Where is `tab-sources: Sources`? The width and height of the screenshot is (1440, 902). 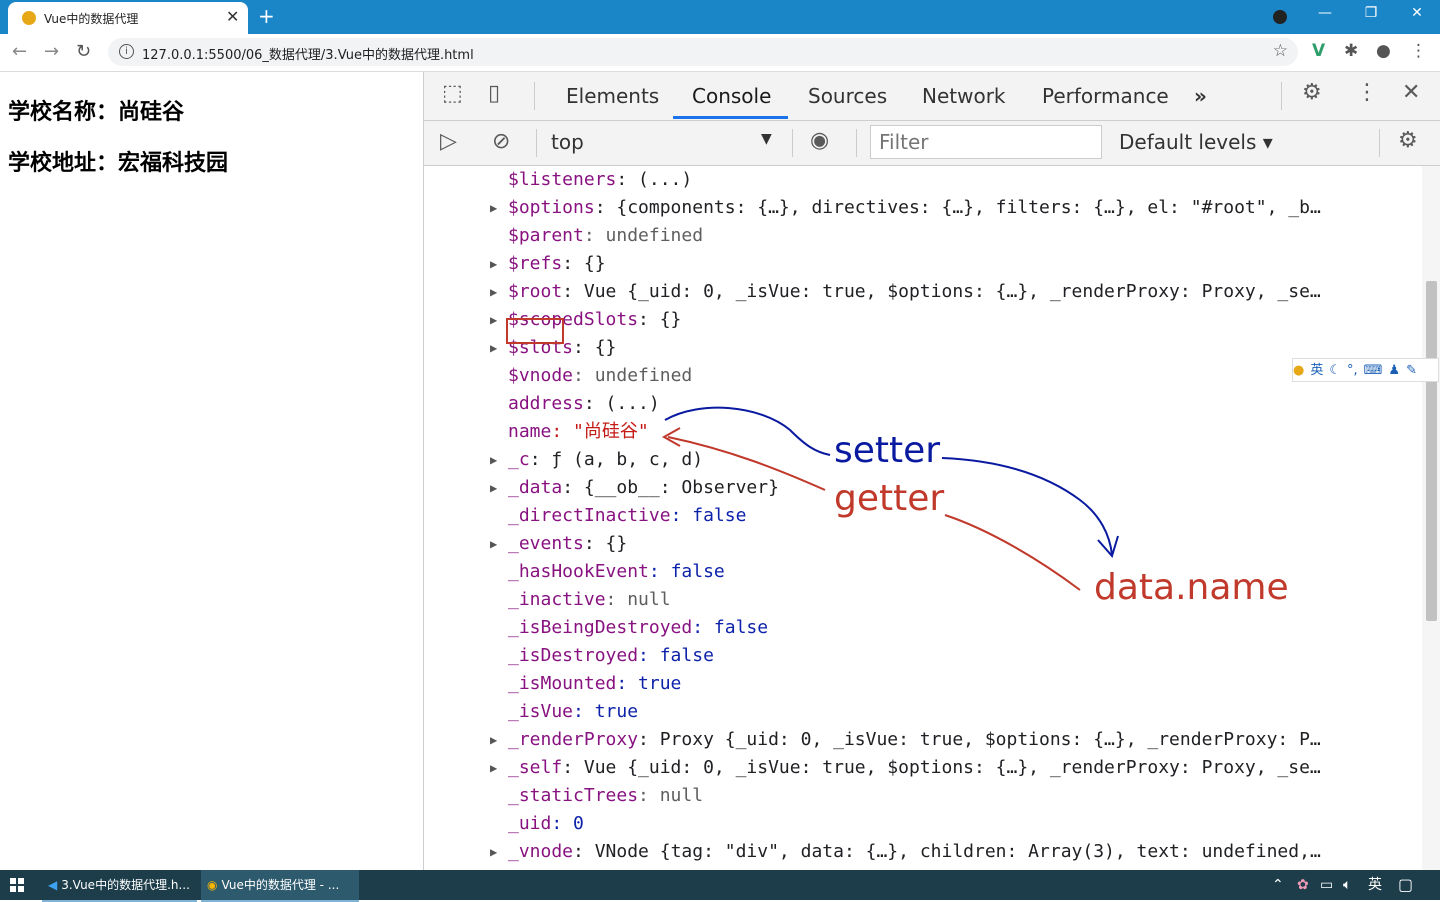
tab-sources: Sources is located at coordinates (847, 96).